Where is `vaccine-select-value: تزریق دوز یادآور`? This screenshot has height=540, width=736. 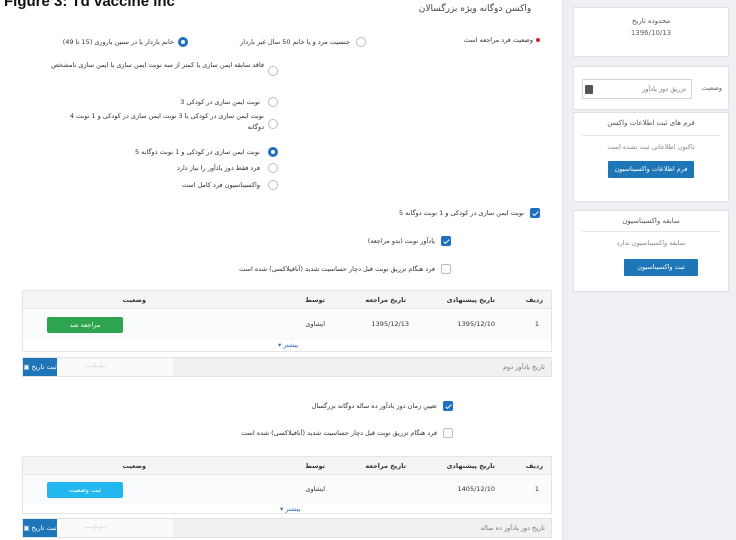 vaccine-select-value: تزریق دوز یادآور is located at coordinates (664, 89).